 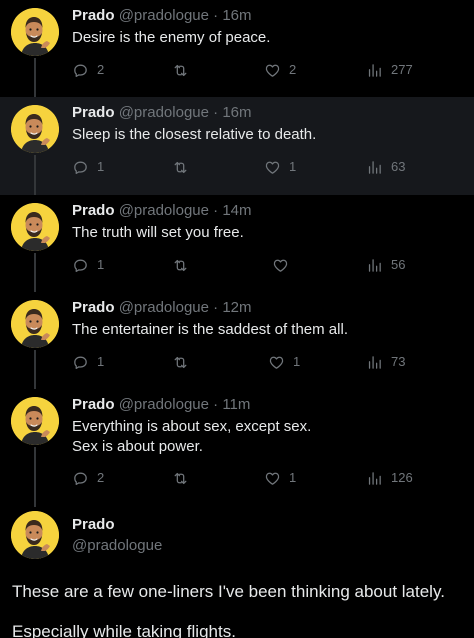 I want to click on timestamp: 11m, so click(x=236, y=404).